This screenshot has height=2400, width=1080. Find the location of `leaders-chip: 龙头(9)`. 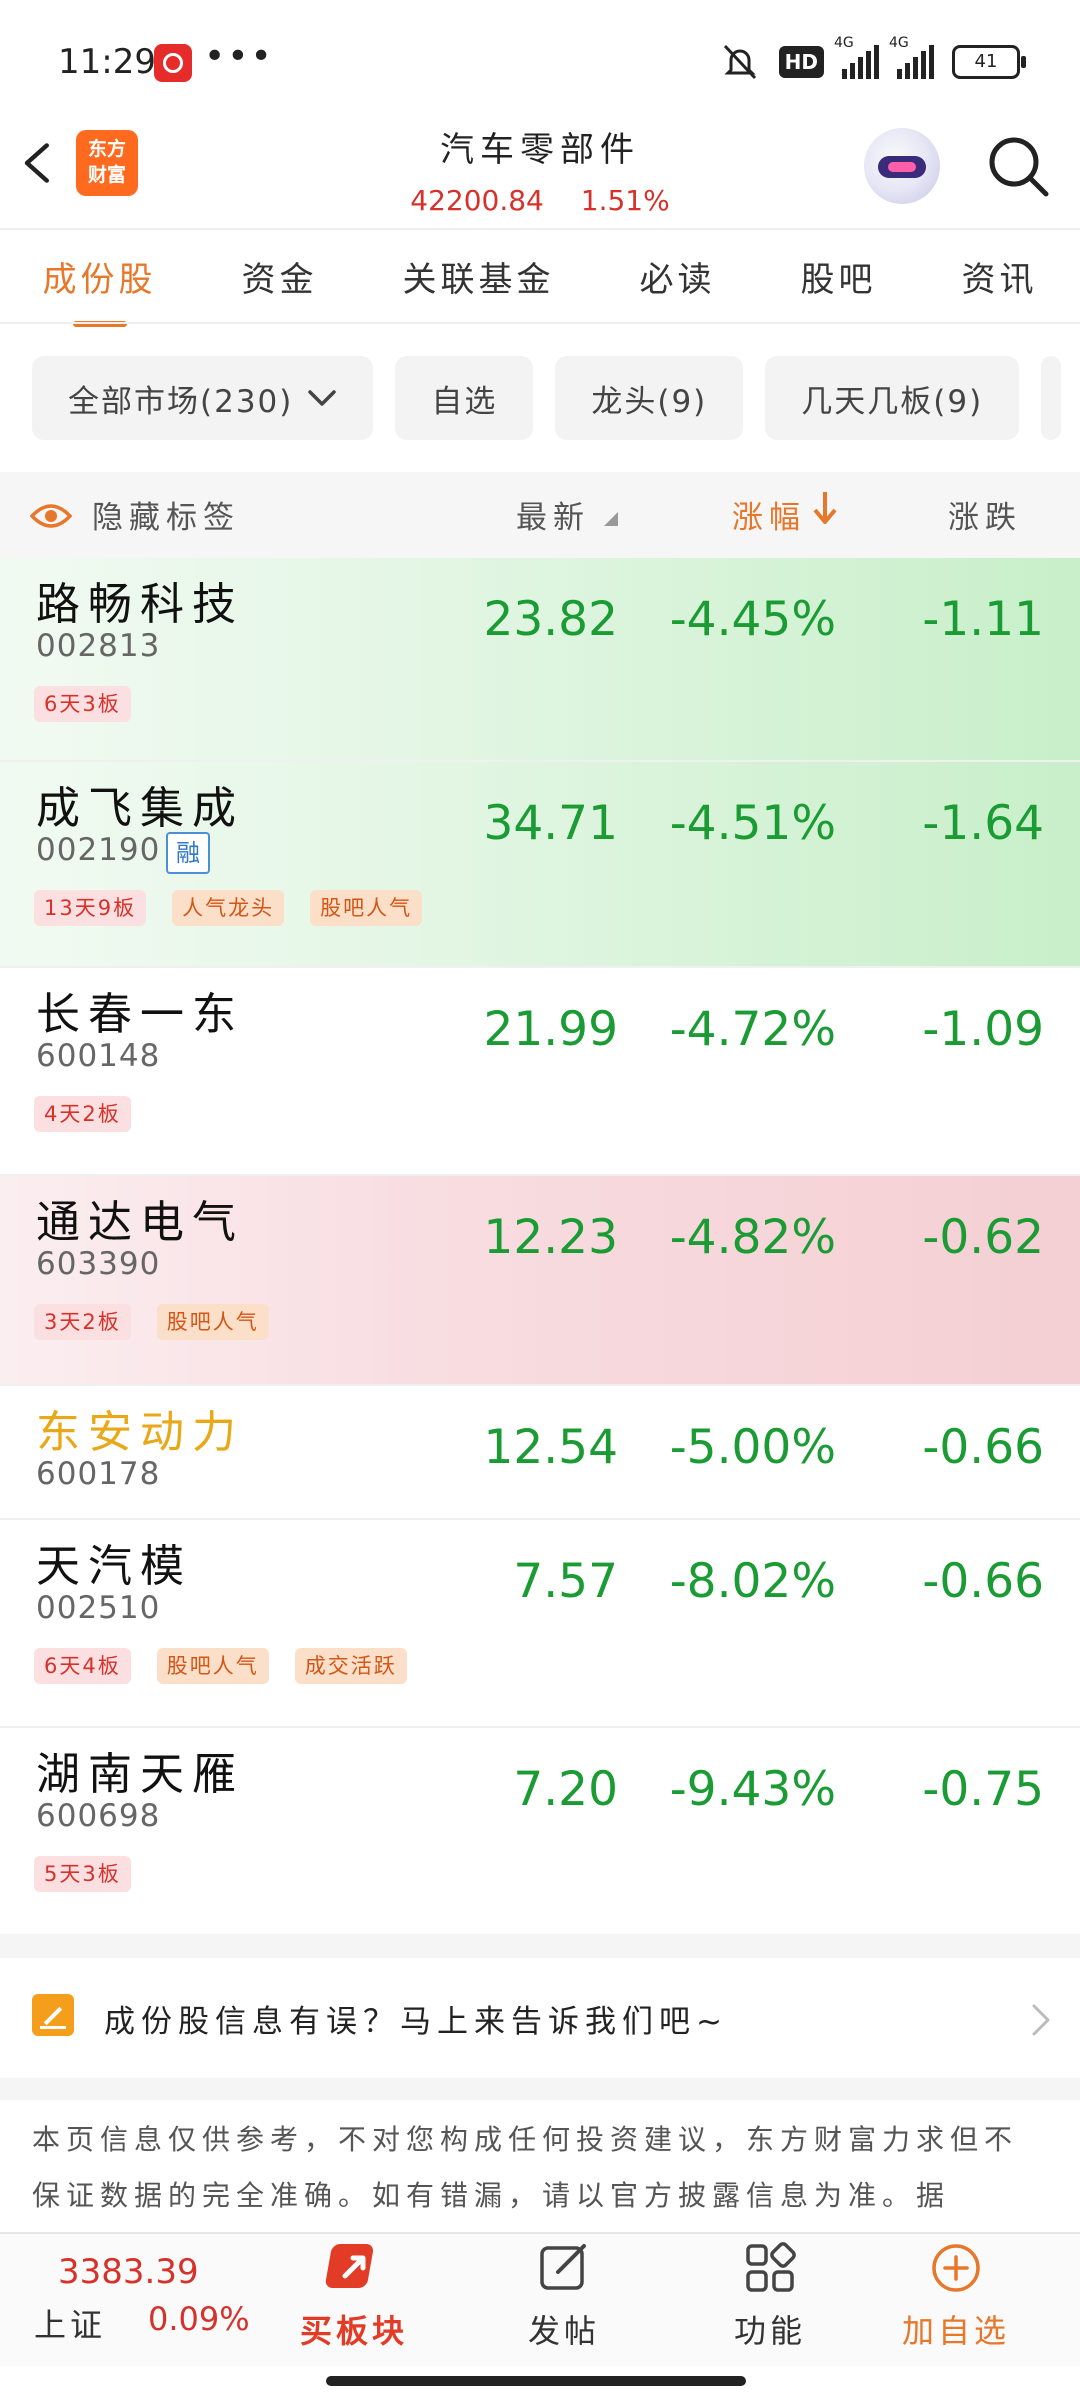

leaders-chip: 龙头(9) is located at coordinates (649, 398).